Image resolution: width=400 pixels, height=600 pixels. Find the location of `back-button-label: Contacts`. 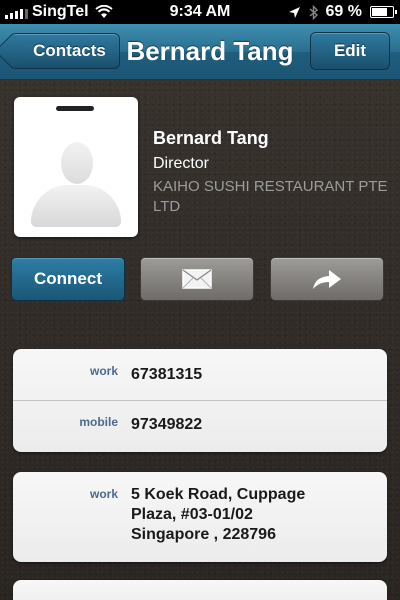

back-button-label: Contacts is located at coordinates (69, 50).